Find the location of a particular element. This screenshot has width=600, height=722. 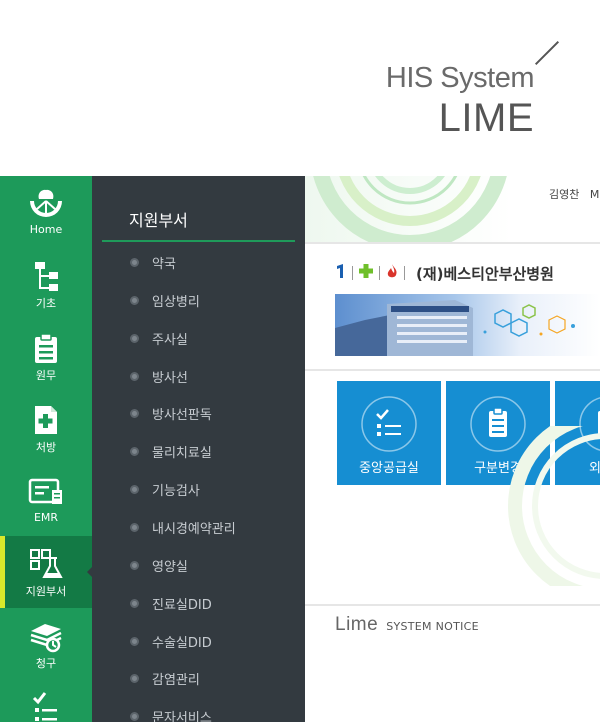

submenu-item-radiology: 방사선 is located at coordinates (159, 376).